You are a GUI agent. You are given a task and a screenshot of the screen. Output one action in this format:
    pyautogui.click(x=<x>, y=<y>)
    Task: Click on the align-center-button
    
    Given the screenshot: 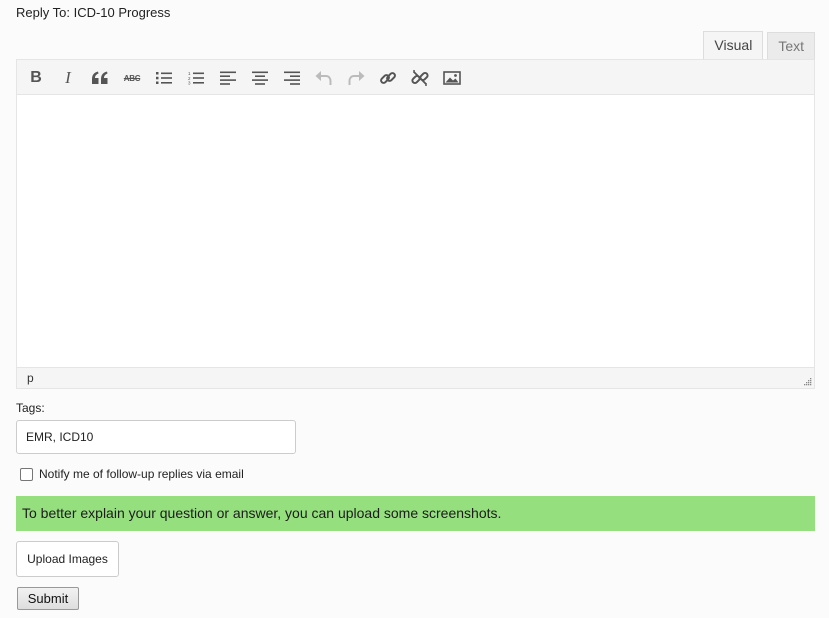 What is the action you would take?
    pyautogui.click(x=260, y=78)
    